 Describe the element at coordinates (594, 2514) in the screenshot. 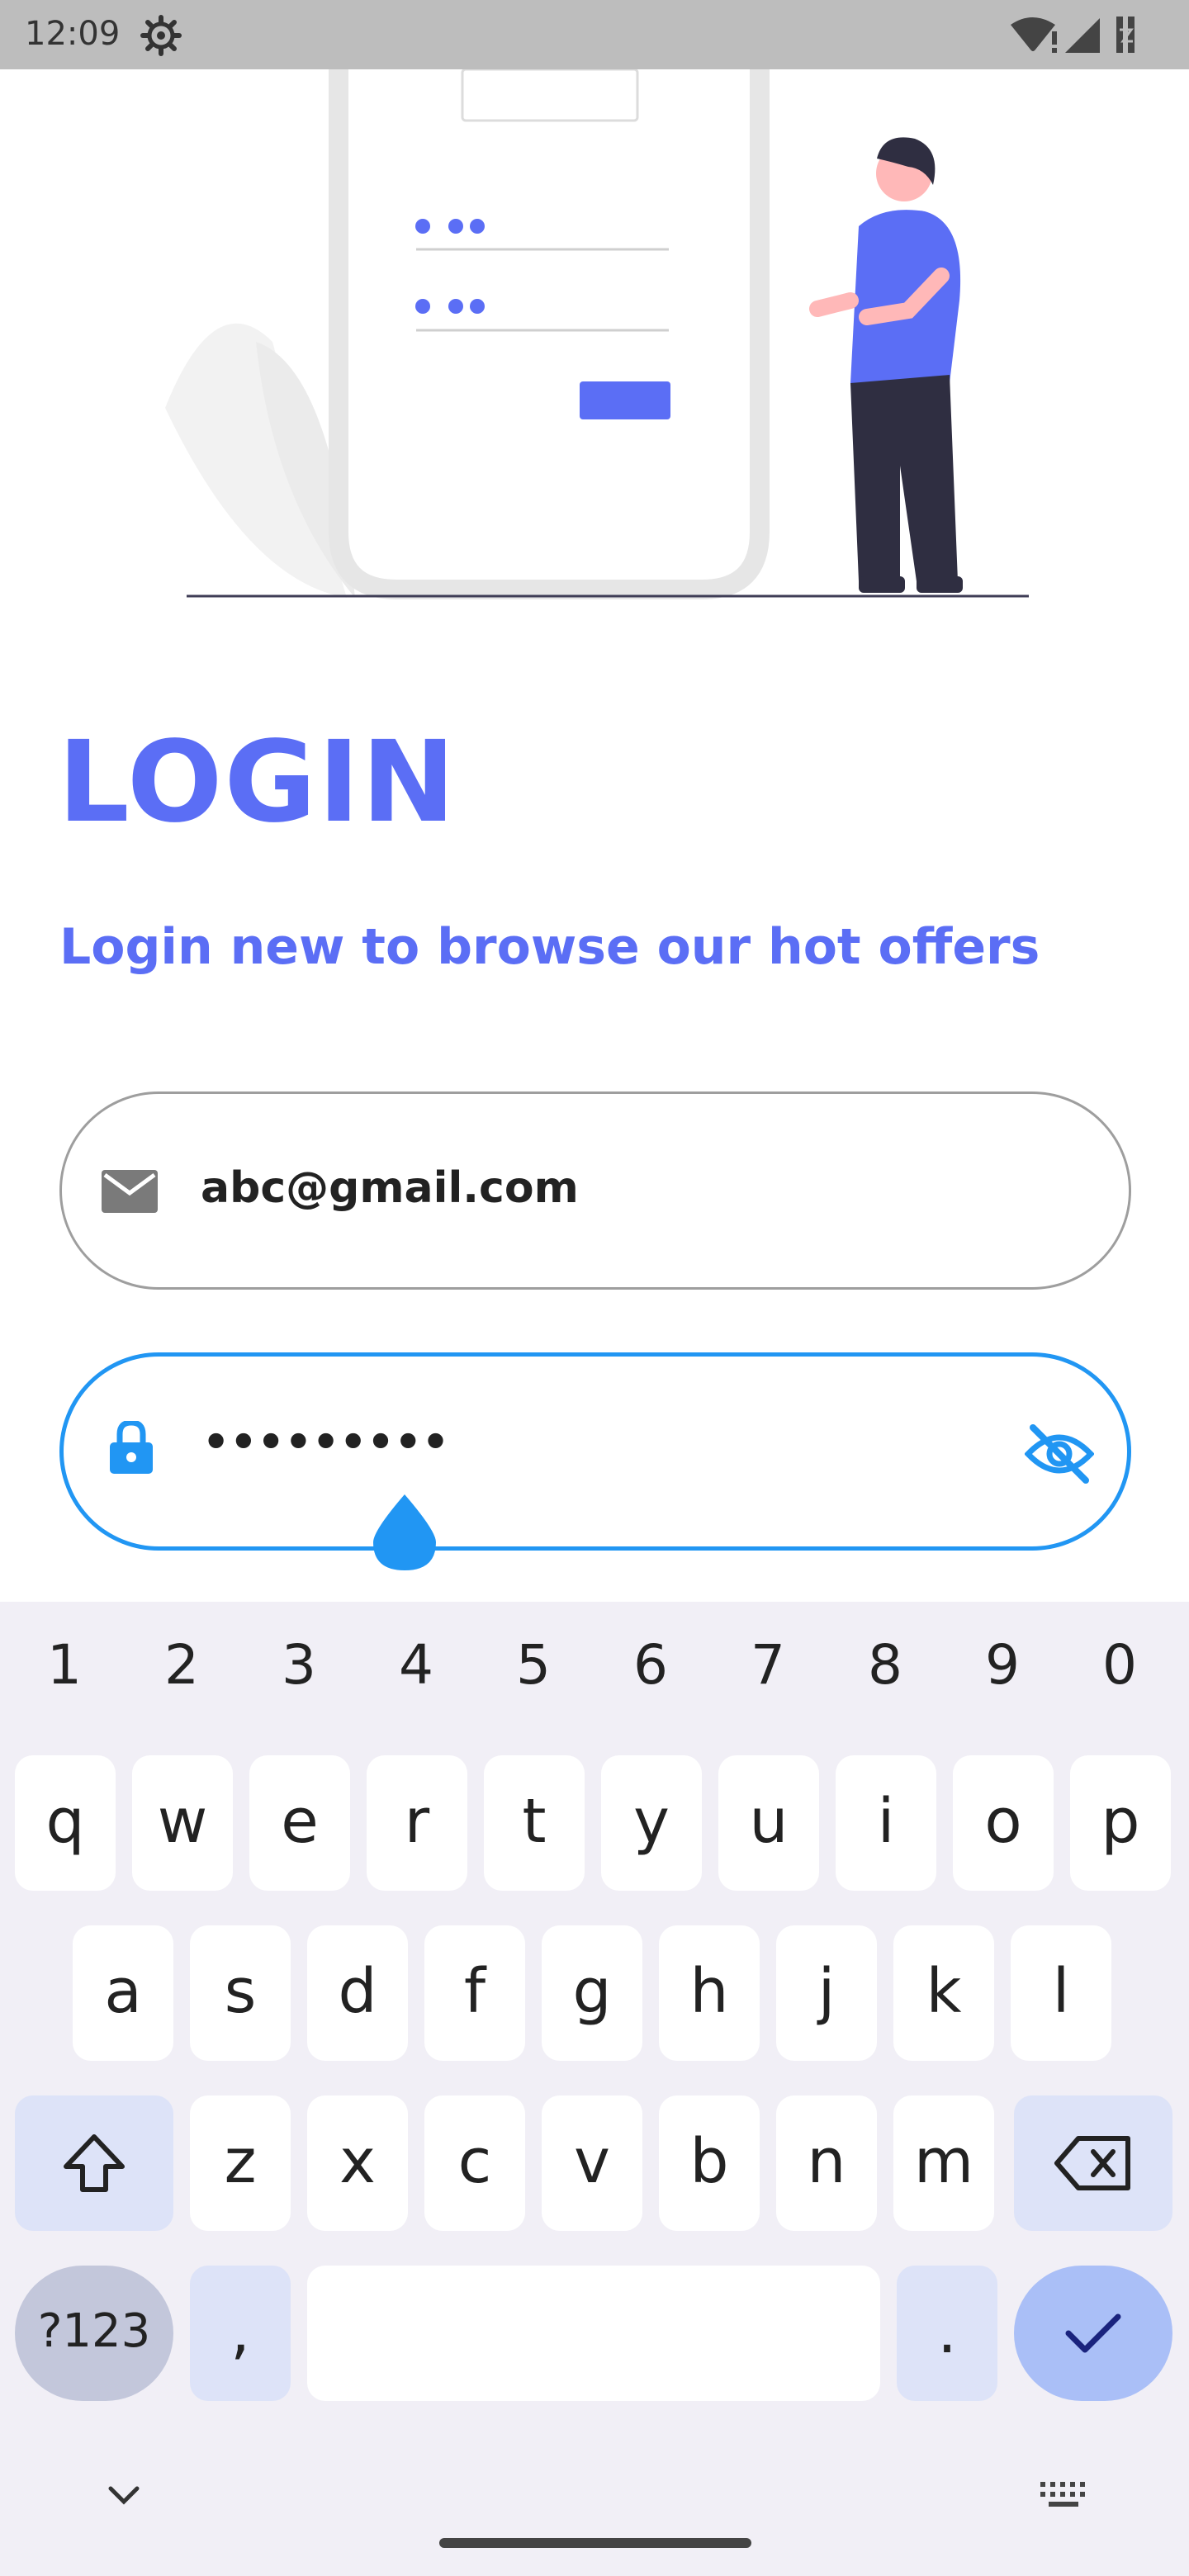

I see `keyboard-bottom-bar` at that location.